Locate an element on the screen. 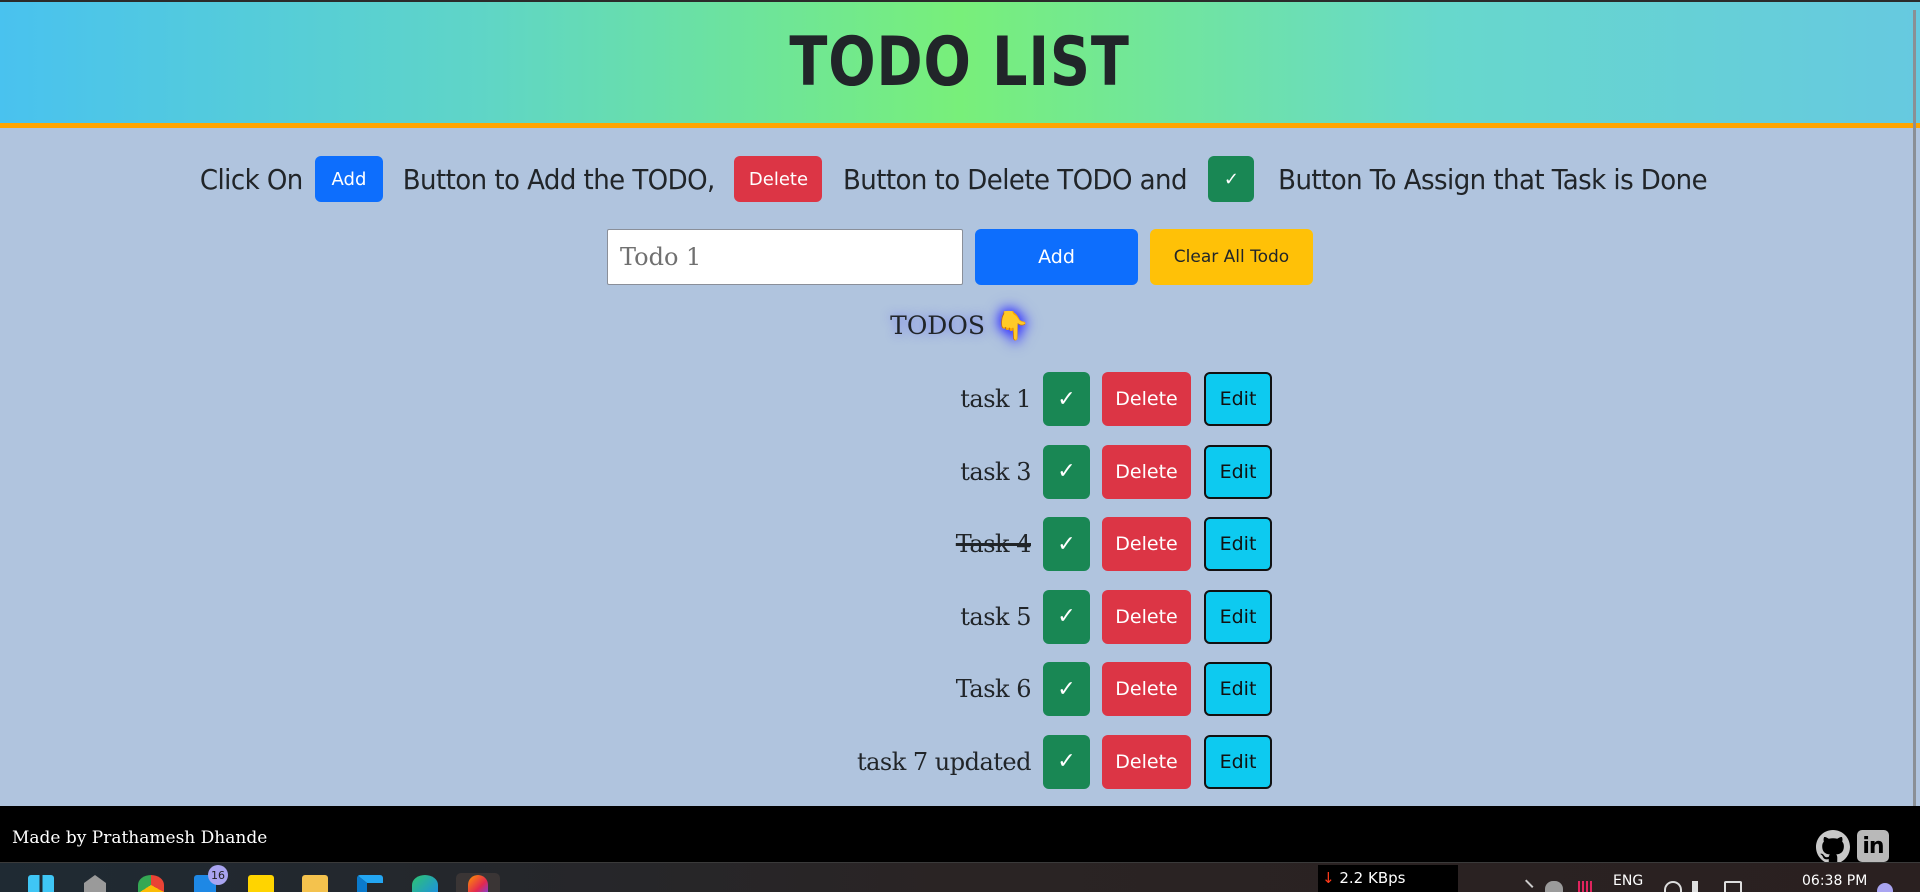 This screenshot has height=892, width=1920. linkedin-icon: in is located at coordinates (1873, 846).